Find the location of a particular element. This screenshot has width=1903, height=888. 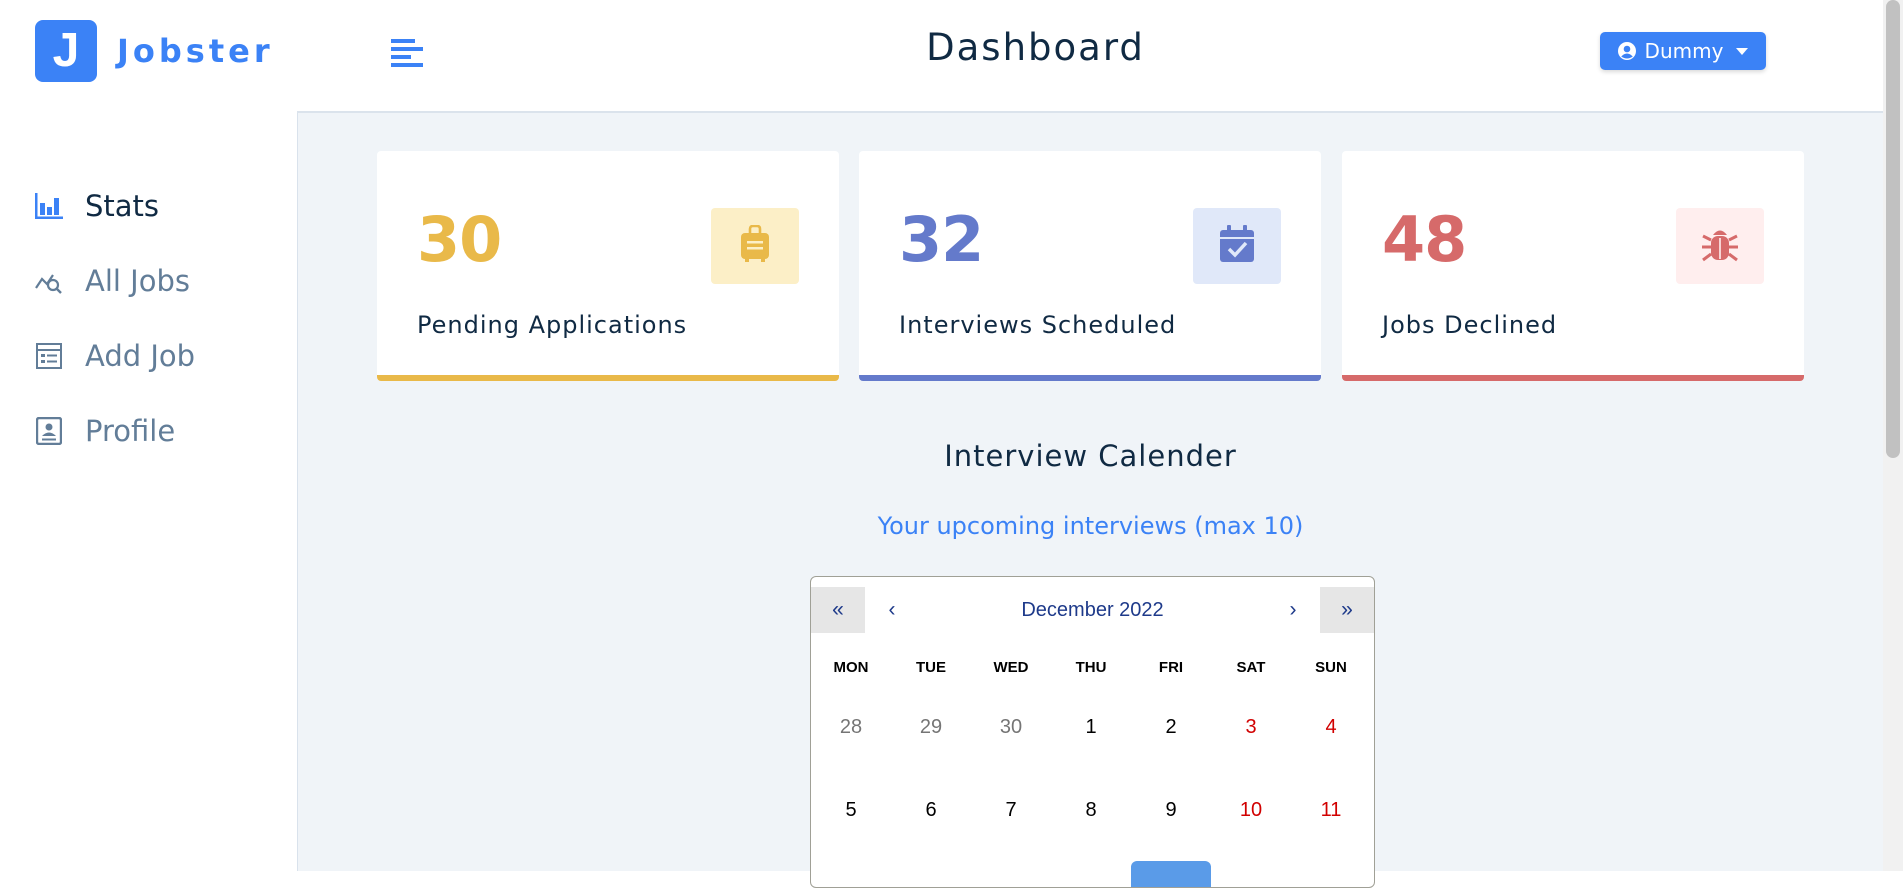

sidebar-item-label: Profile is located at coordinates (130, 430).